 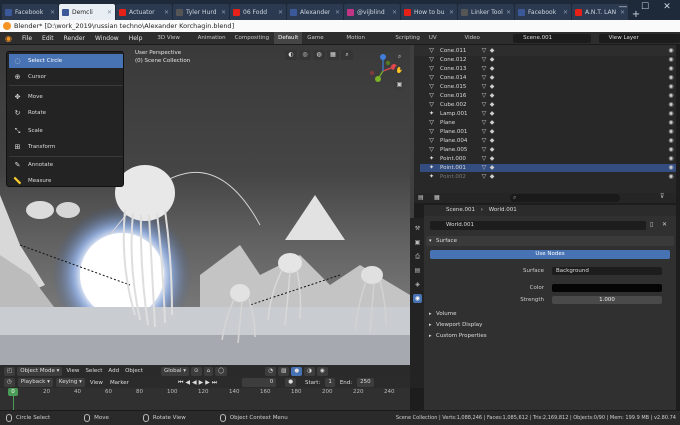 I want to click on transform-orientation-dropdown: Global ▾, so click(x=175, y=371).